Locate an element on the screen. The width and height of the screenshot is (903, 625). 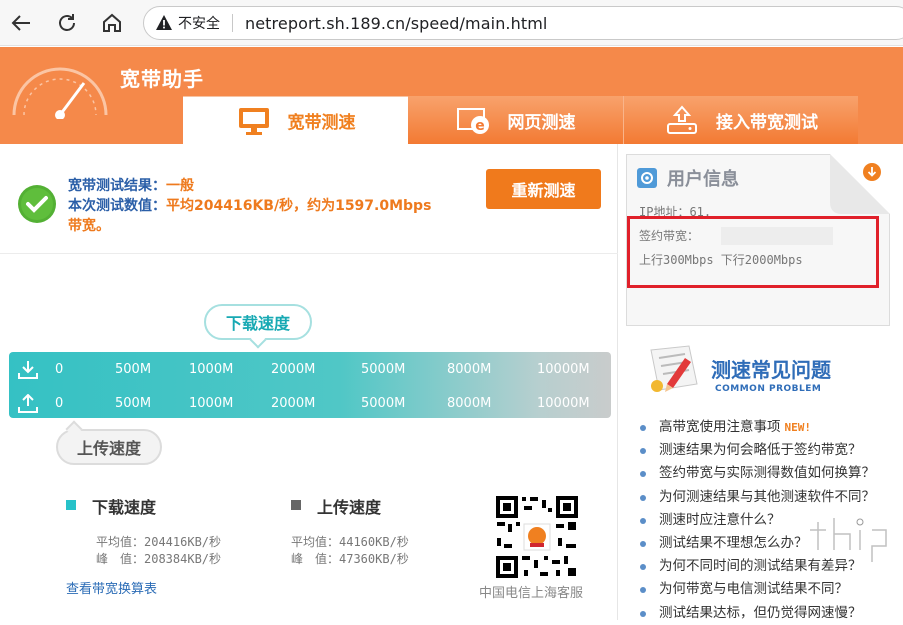
tab-webpage-speed: e 网页测速 is located at coordinates (515, 120).